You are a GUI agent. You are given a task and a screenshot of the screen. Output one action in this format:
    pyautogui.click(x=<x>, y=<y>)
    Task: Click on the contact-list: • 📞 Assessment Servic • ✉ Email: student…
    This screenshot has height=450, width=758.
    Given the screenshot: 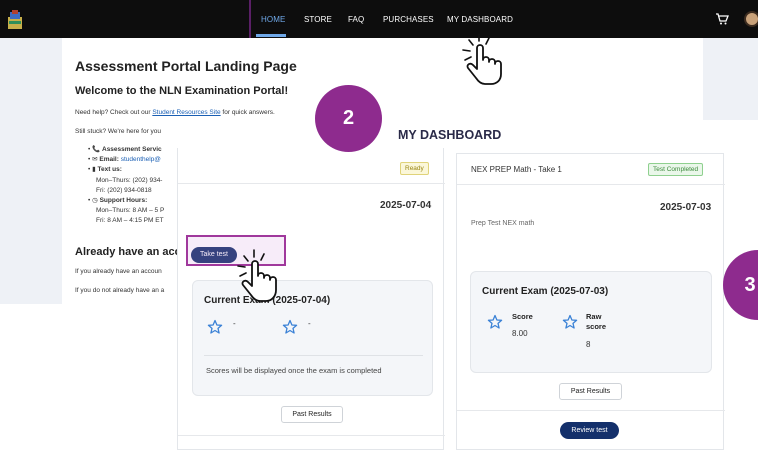 What is the action you would take?
    pyautogui.click(x=126, y=186)
    